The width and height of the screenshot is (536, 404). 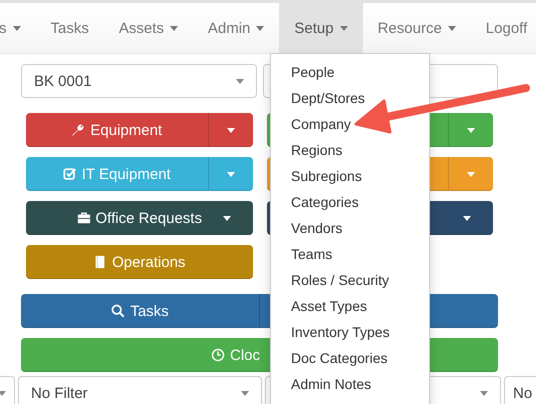 I want to click on nav-menu-item: Admin, so click(x=236, y=28).